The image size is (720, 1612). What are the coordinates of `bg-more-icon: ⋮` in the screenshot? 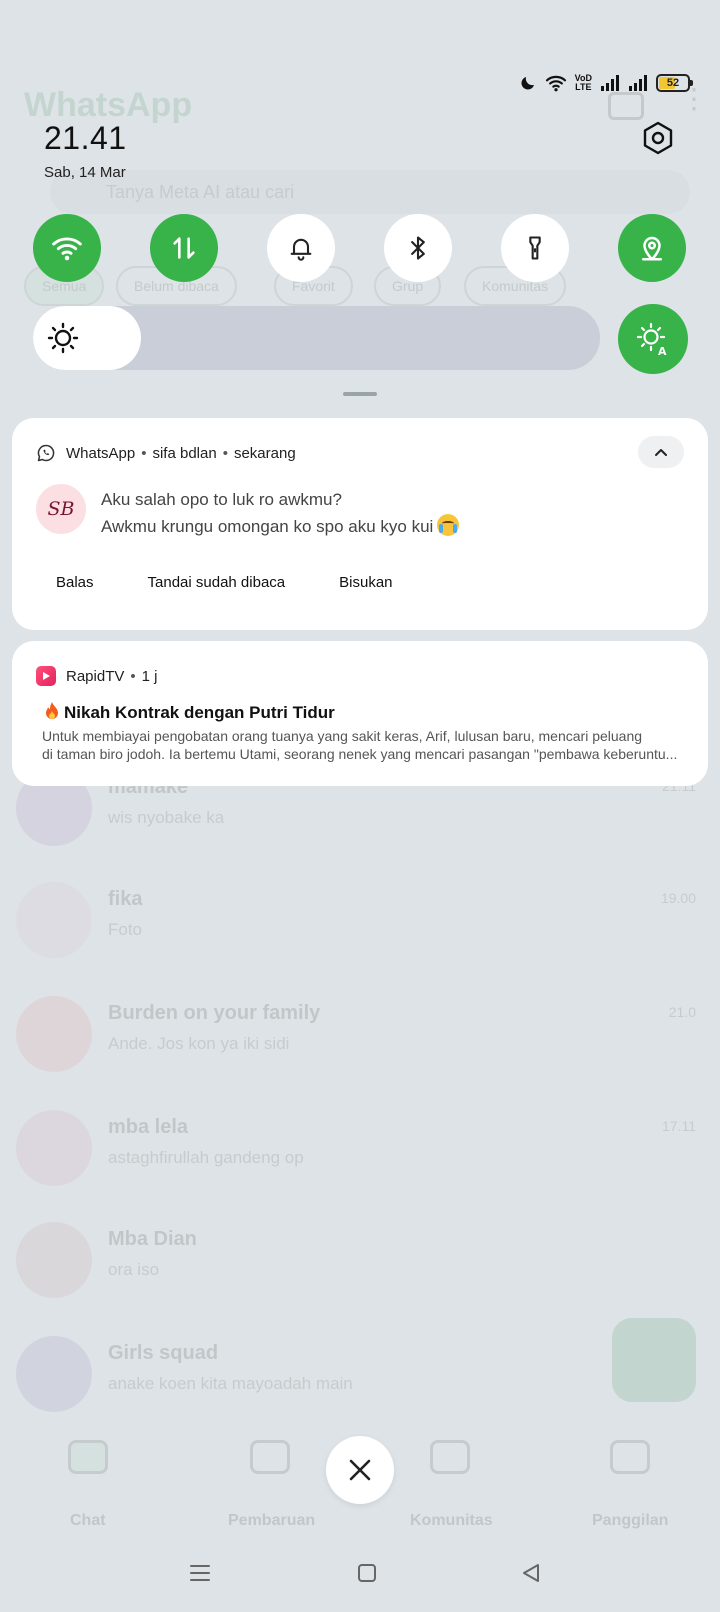 It's located at (694, 98).